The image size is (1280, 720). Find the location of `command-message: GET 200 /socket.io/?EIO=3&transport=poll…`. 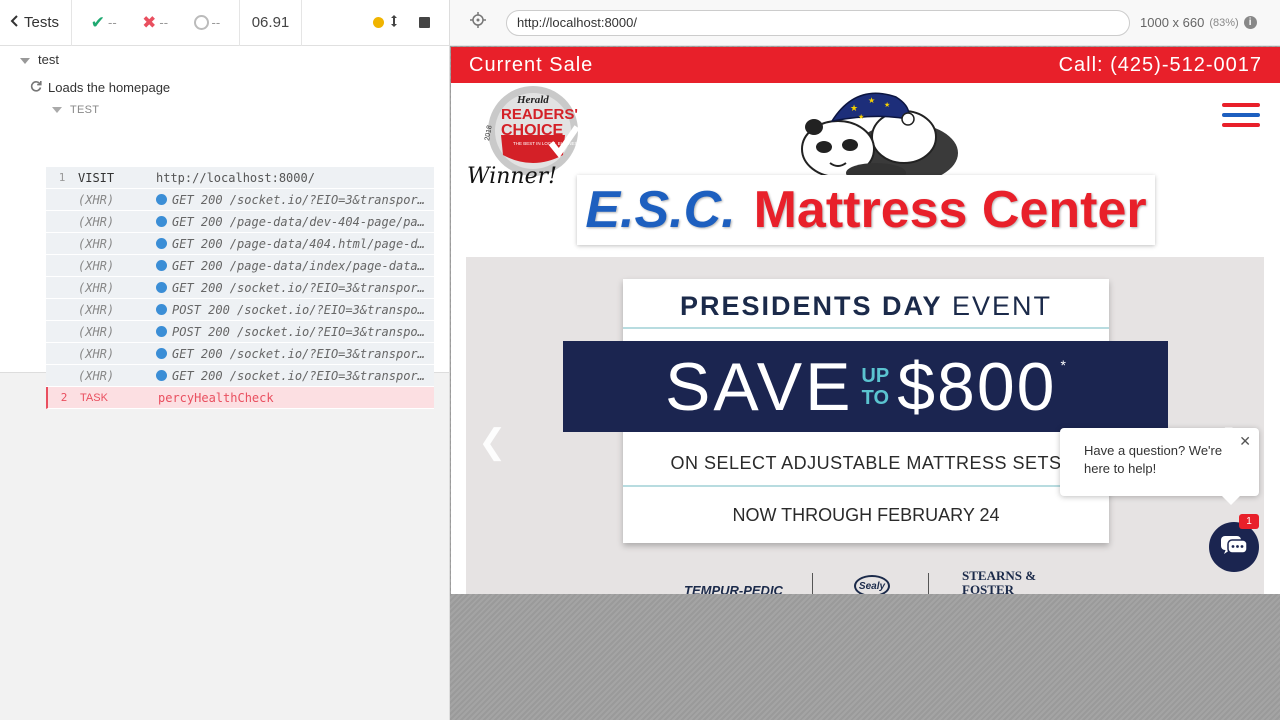

command-message: GET 200 /socket.io/?EIO=3&transport=poll… is located at coordinates (295, 354).